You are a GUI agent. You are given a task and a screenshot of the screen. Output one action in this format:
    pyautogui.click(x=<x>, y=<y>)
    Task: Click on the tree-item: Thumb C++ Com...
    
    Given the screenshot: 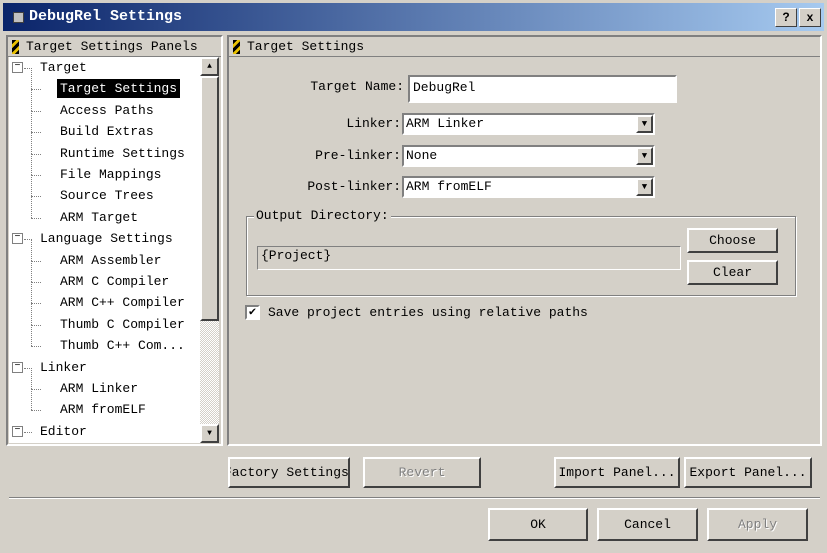 What is the action you would take?
    pyautogui.click(x=122, y=345)
    